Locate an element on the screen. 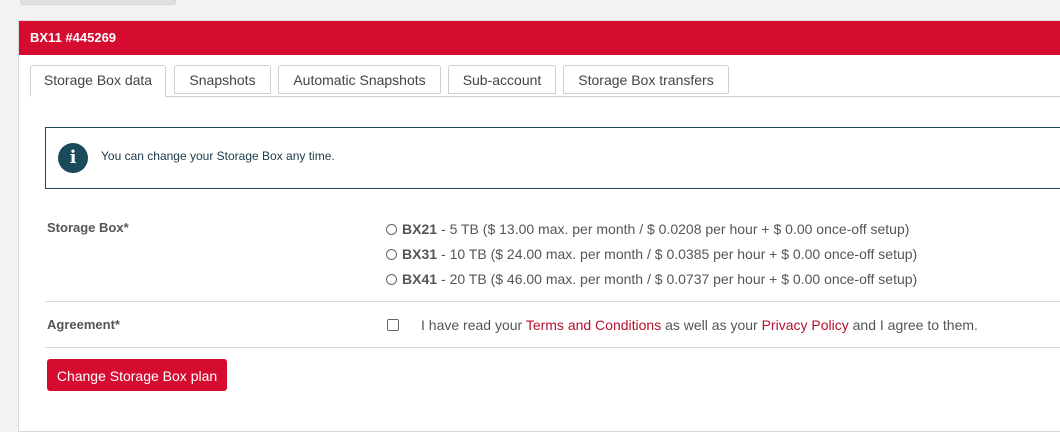  agreement-text-before: I have read your is located at coordinates (473, 325).